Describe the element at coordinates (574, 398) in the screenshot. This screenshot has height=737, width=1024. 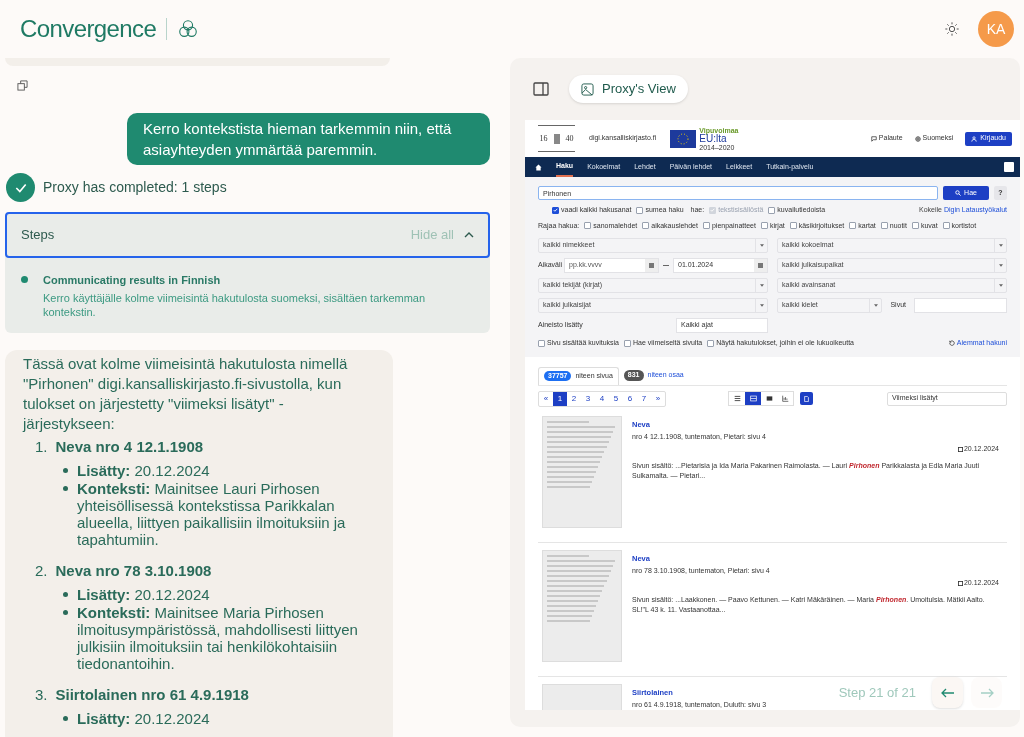
I see `page-button: 2` at that location.